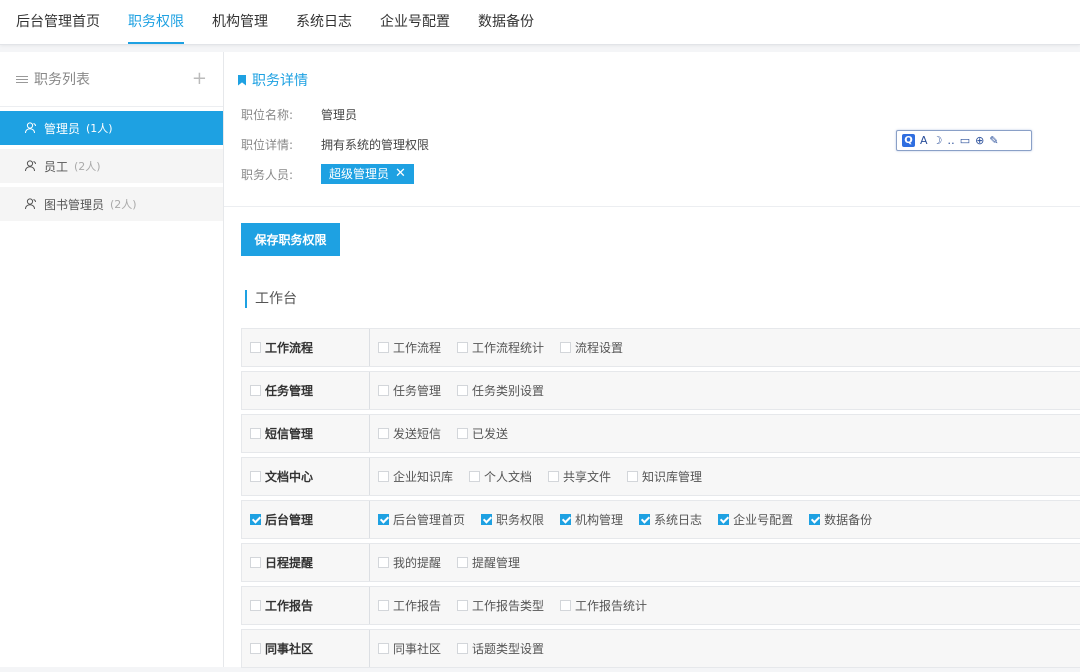  What do you see at coordinates (240, 22) in the screenshot?
I see `tab-organization: 机构管理` at bounding box center [240, 22].